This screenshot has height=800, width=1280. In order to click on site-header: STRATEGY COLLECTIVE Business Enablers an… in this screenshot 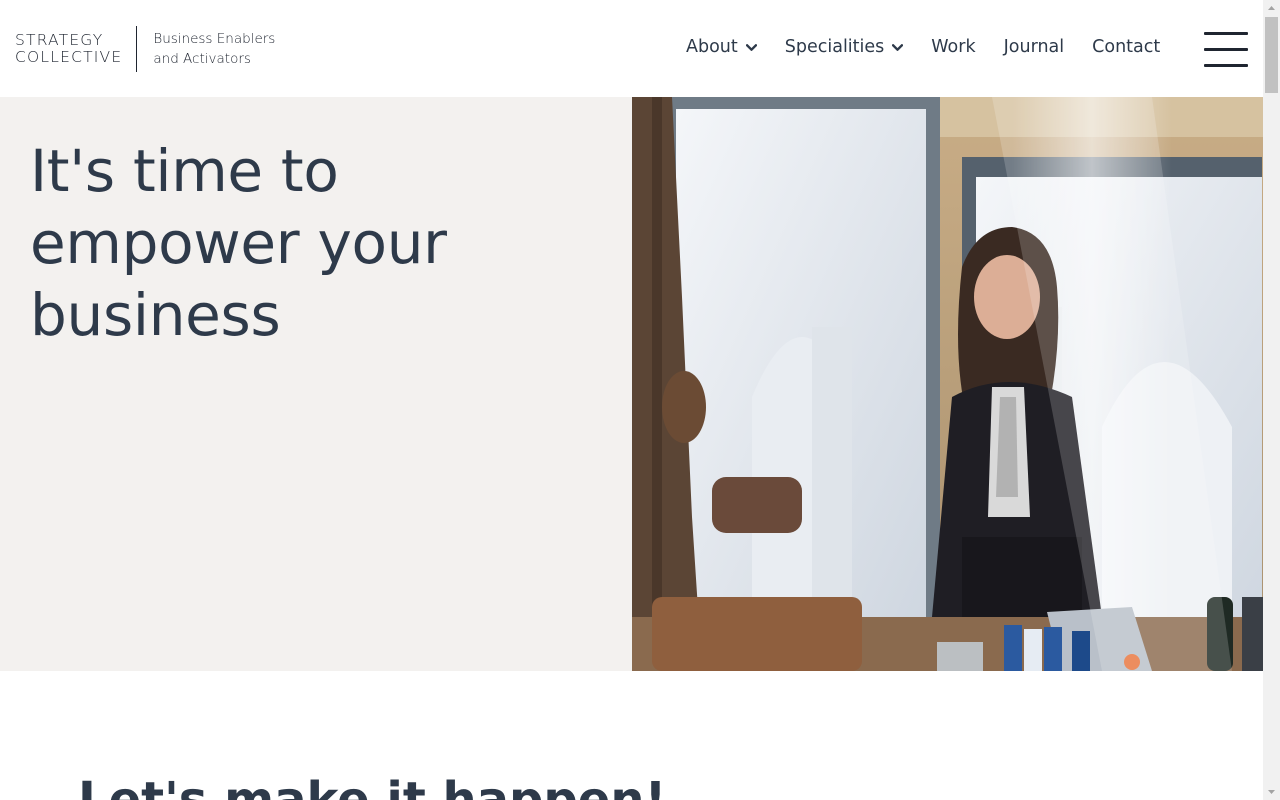, I will do `click(631, 48)`.